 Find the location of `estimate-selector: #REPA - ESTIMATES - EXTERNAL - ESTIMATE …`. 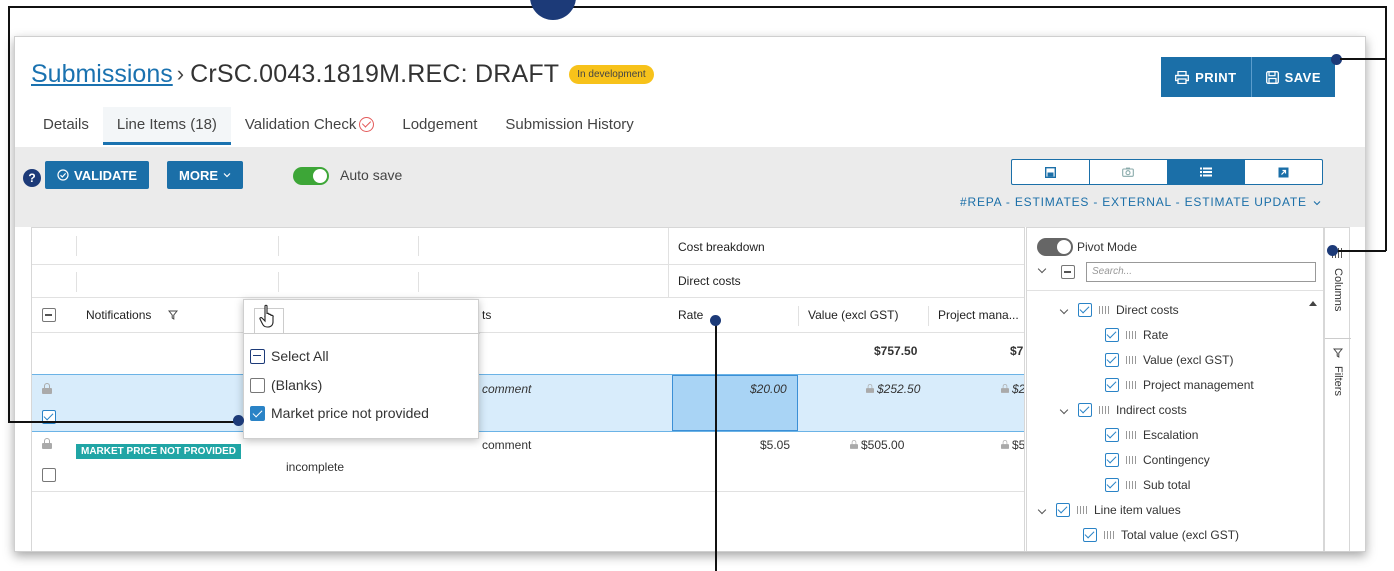

estimate-selector: #REPA - ESTIMATES - EXTERNAL - ESTIMATE … is located at coordinates (1140, 202).